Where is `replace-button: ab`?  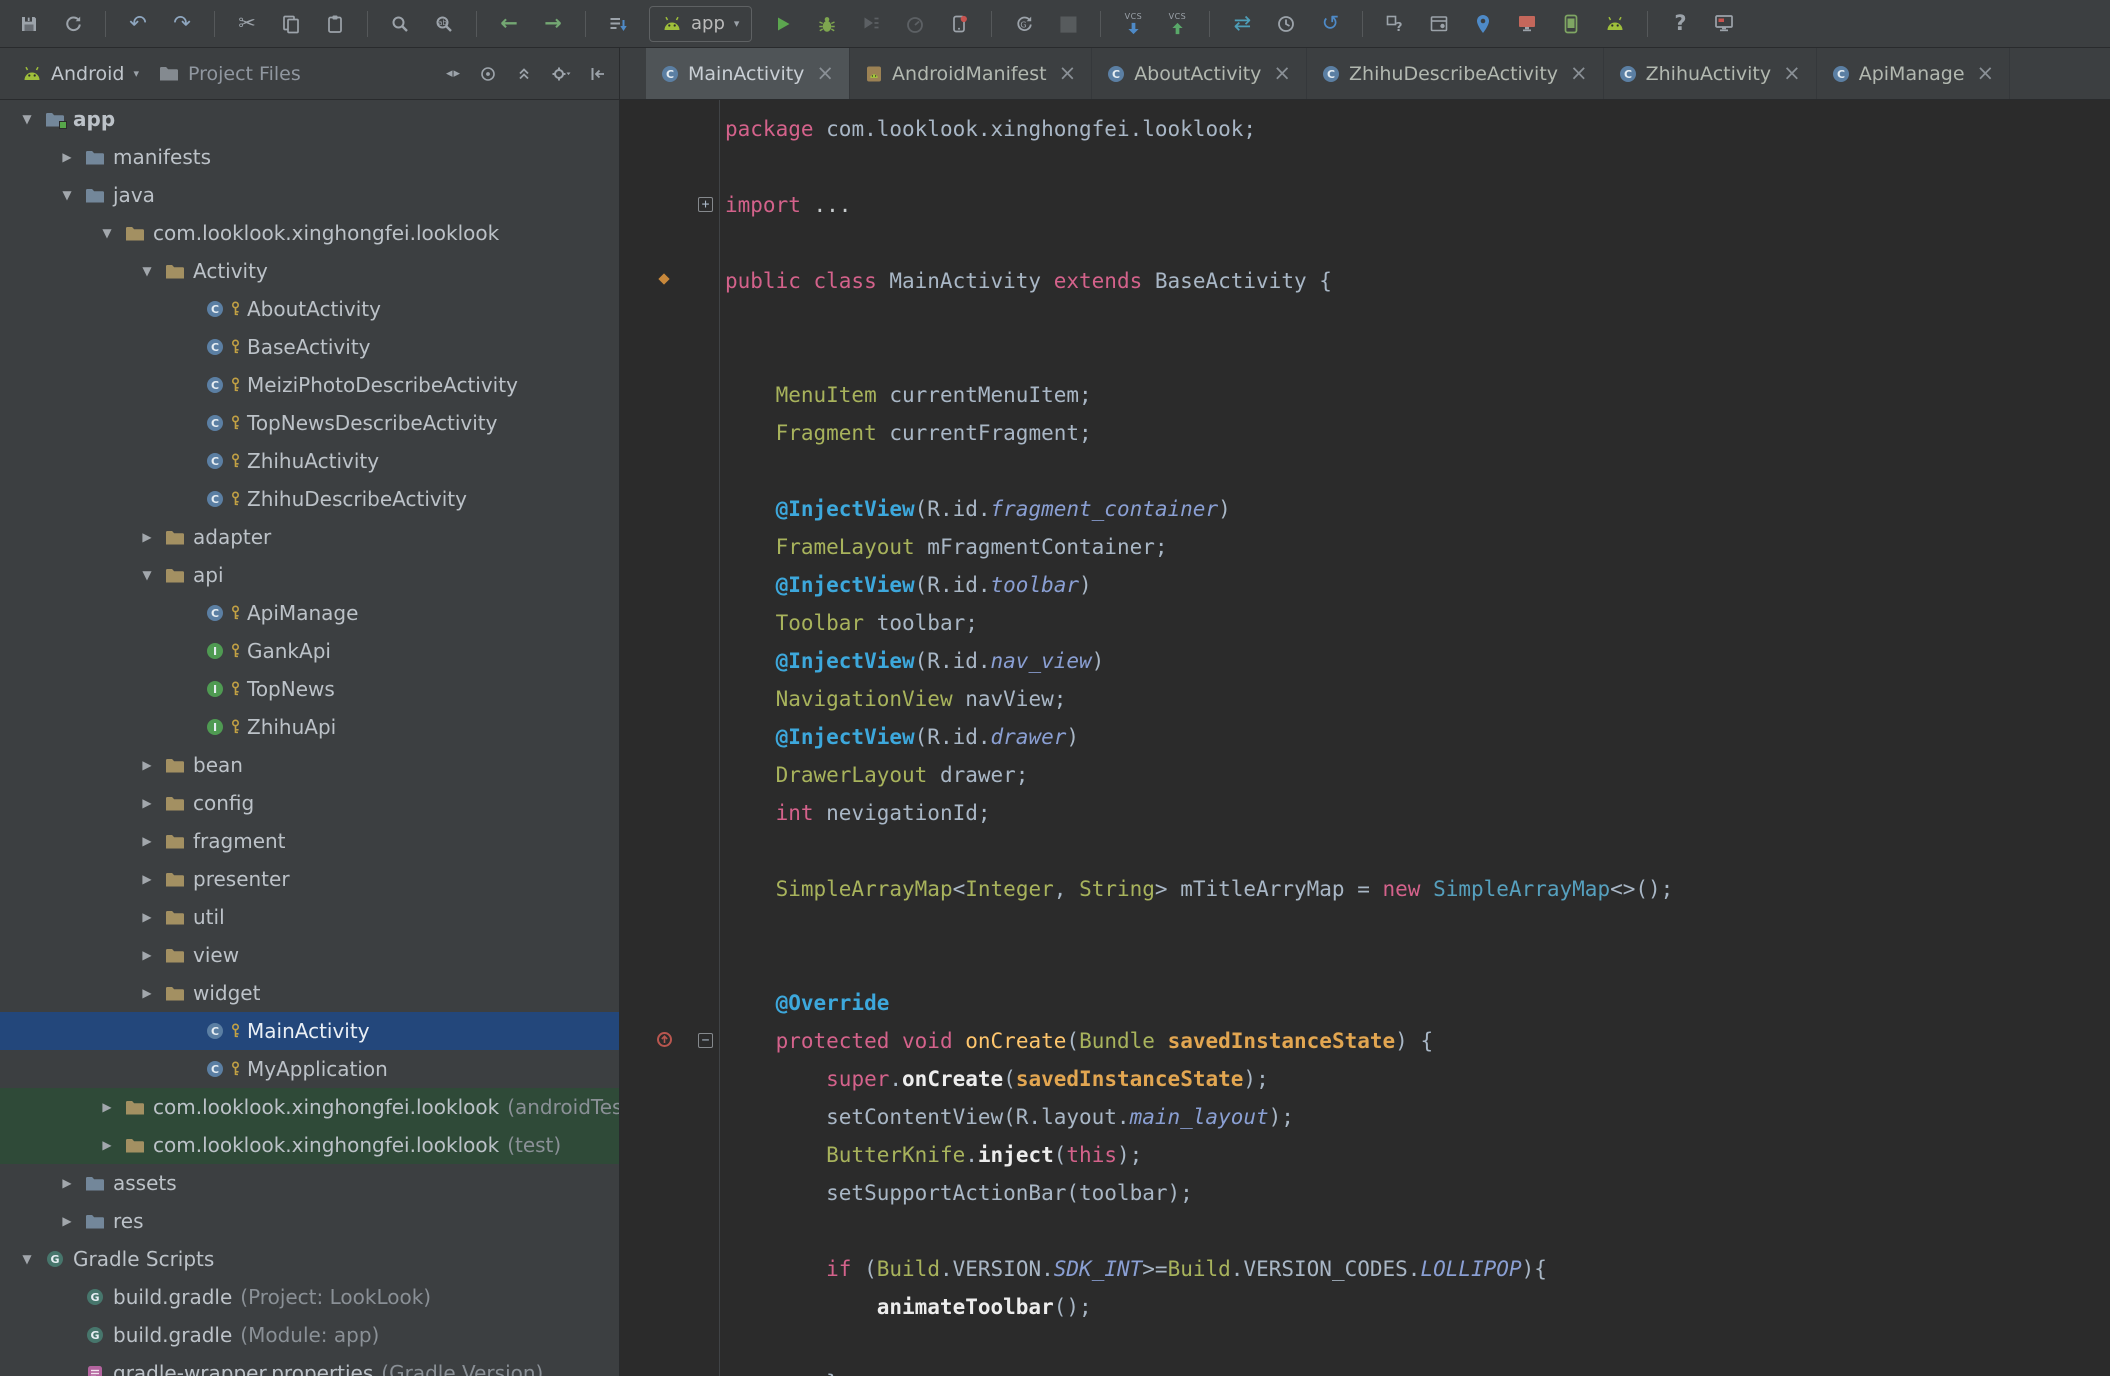 replace-button: ab is located at coordinates (444, 24).